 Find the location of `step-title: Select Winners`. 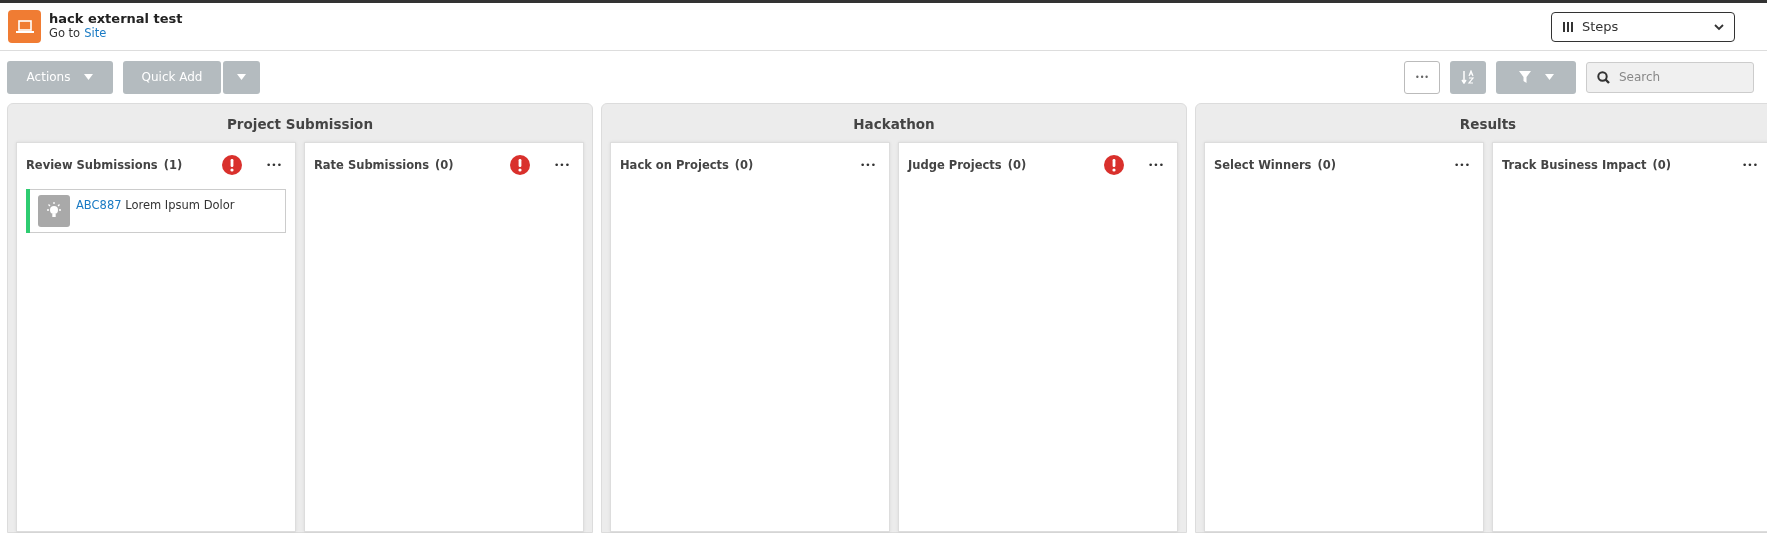

step-title: Select Winners is located at coordinates (1263, 165).